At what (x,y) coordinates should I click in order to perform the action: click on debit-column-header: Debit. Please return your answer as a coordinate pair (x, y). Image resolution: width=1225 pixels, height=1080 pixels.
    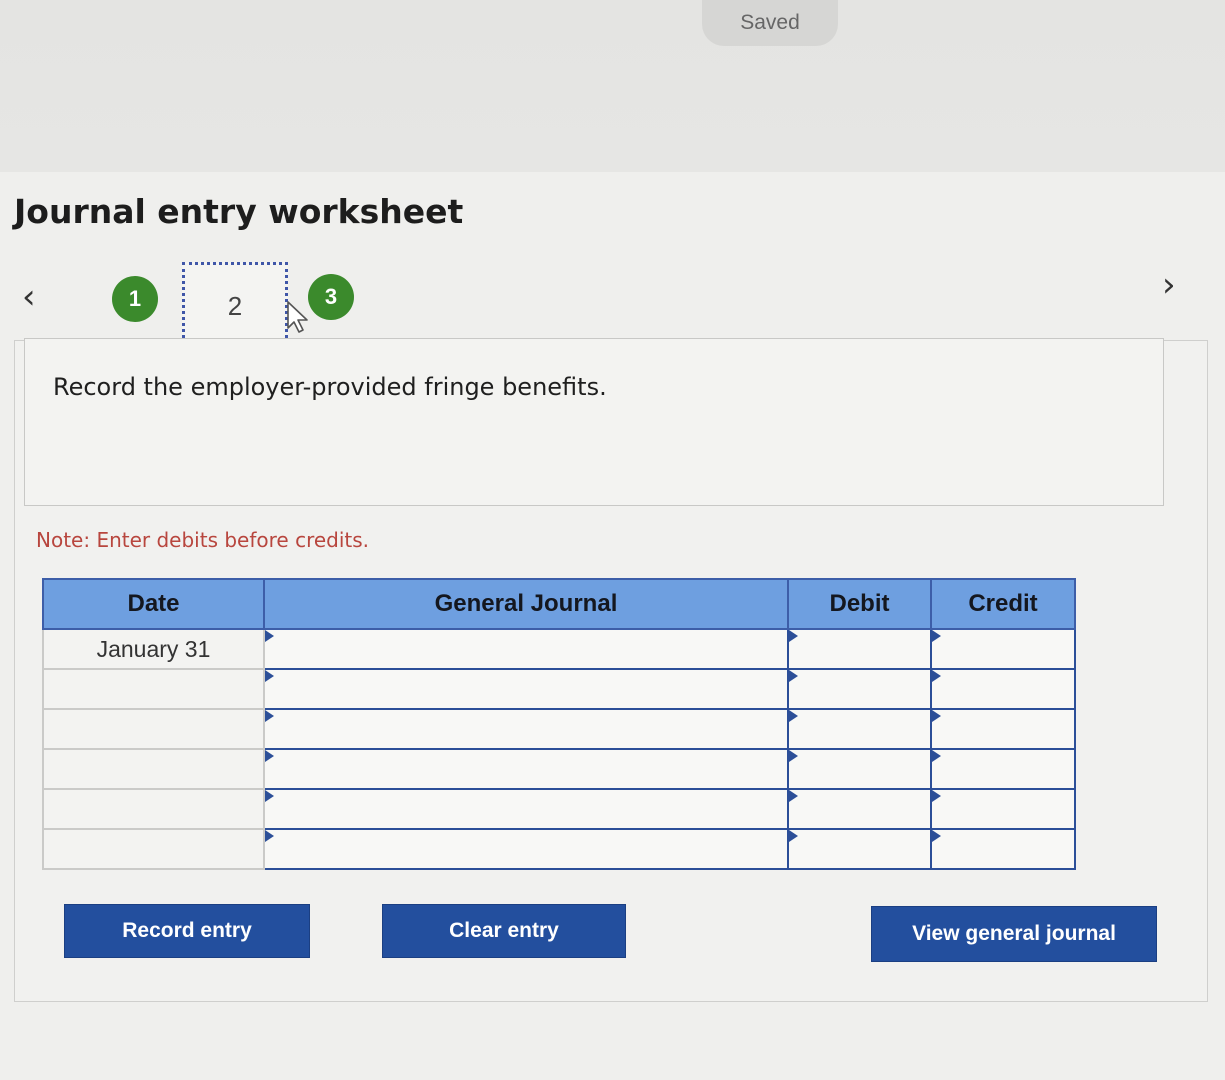
    Looking at the image, I should click on (859, 604).